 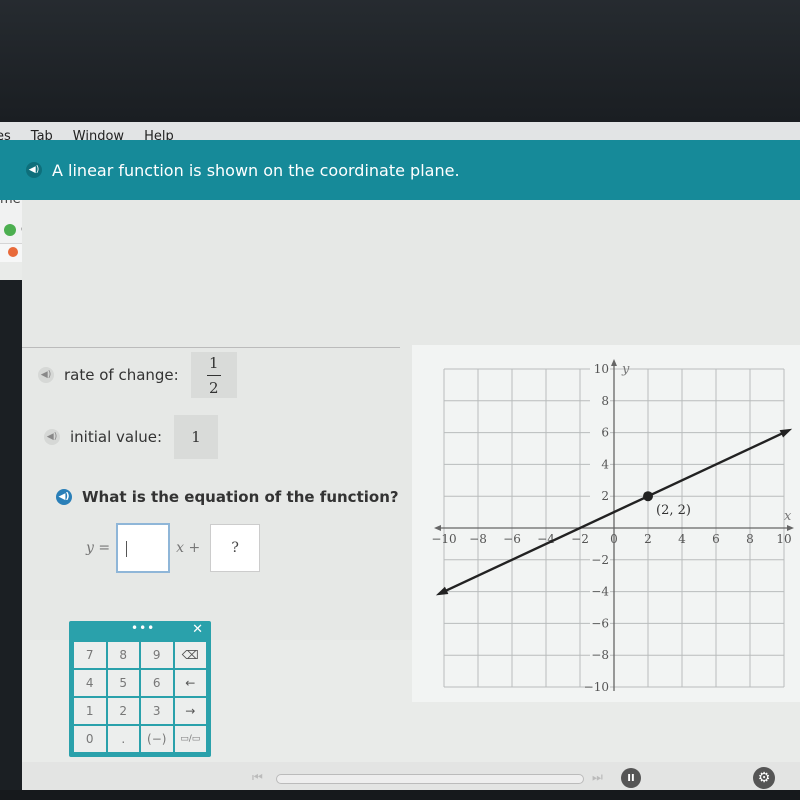 I want to click on y-tick-label: −10, so click(x=596, y=687).